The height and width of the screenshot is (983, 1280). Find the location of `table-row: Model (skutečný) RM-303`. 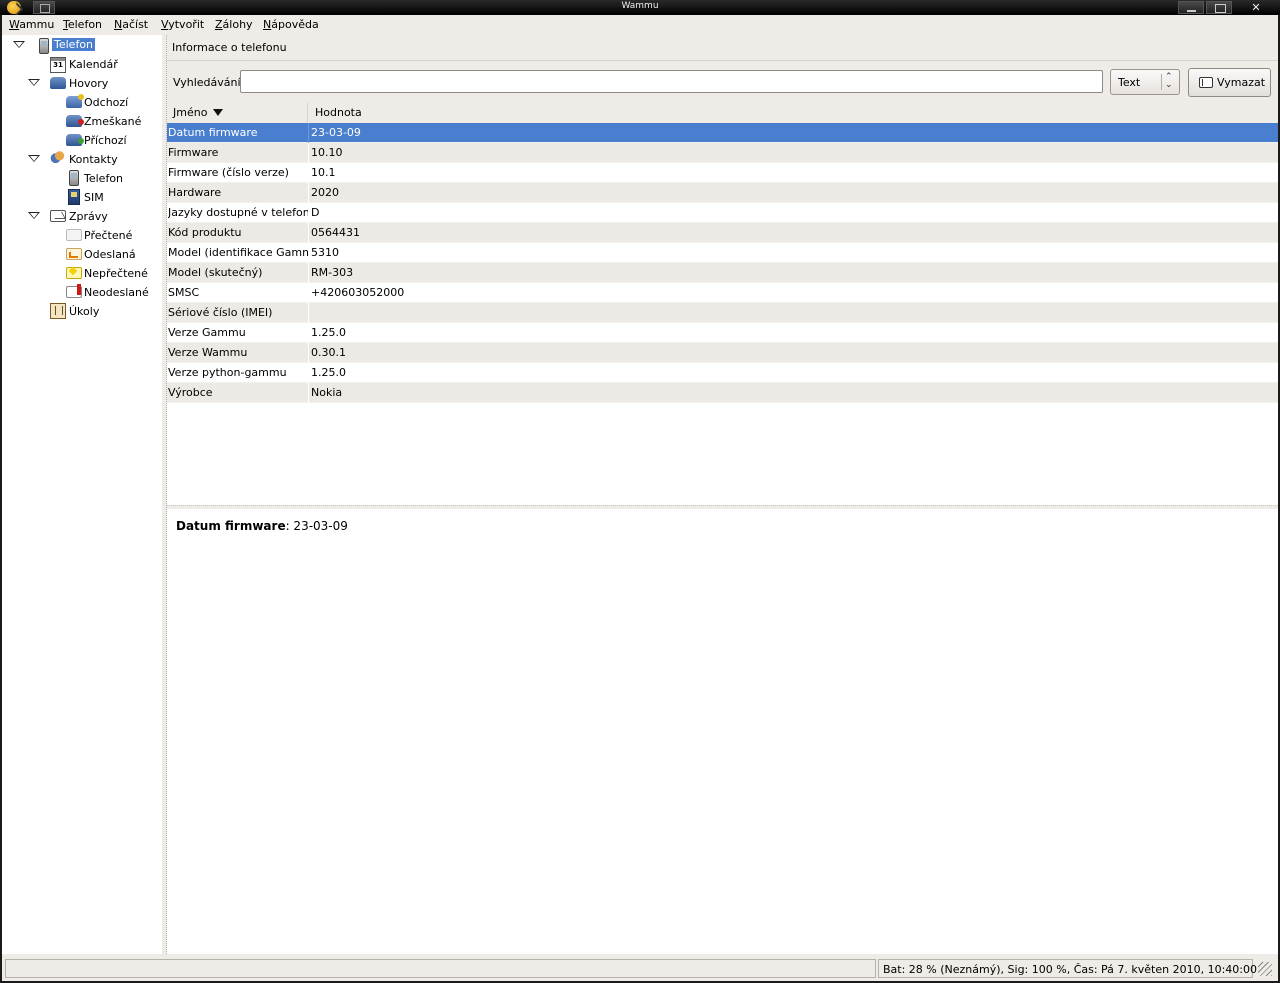

table-row: Model (skutečný) RM-303 is located at coordinates (722, 273).